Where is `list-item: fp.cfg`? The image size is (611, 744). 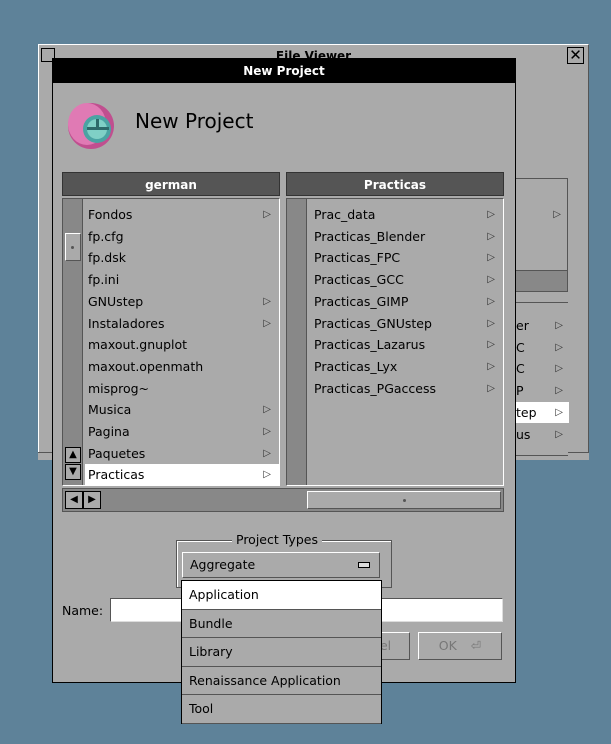 list-item: fp.cfg is located at coordinates (182, 237).